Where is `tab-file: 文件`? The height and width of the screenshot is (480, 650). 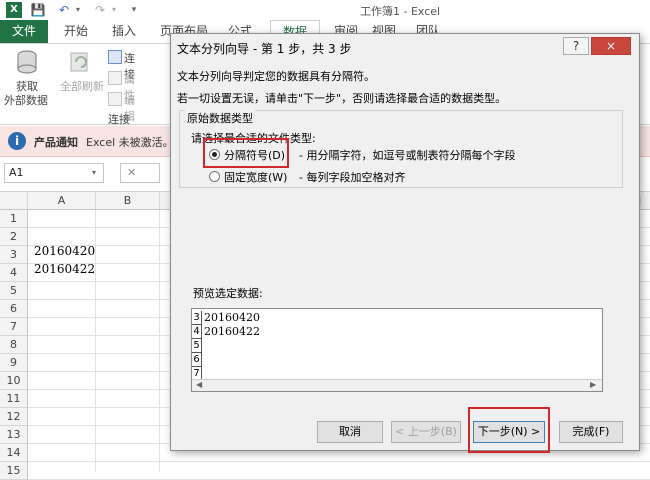 tab-file: 文件 is located at coordinates (24, 31).